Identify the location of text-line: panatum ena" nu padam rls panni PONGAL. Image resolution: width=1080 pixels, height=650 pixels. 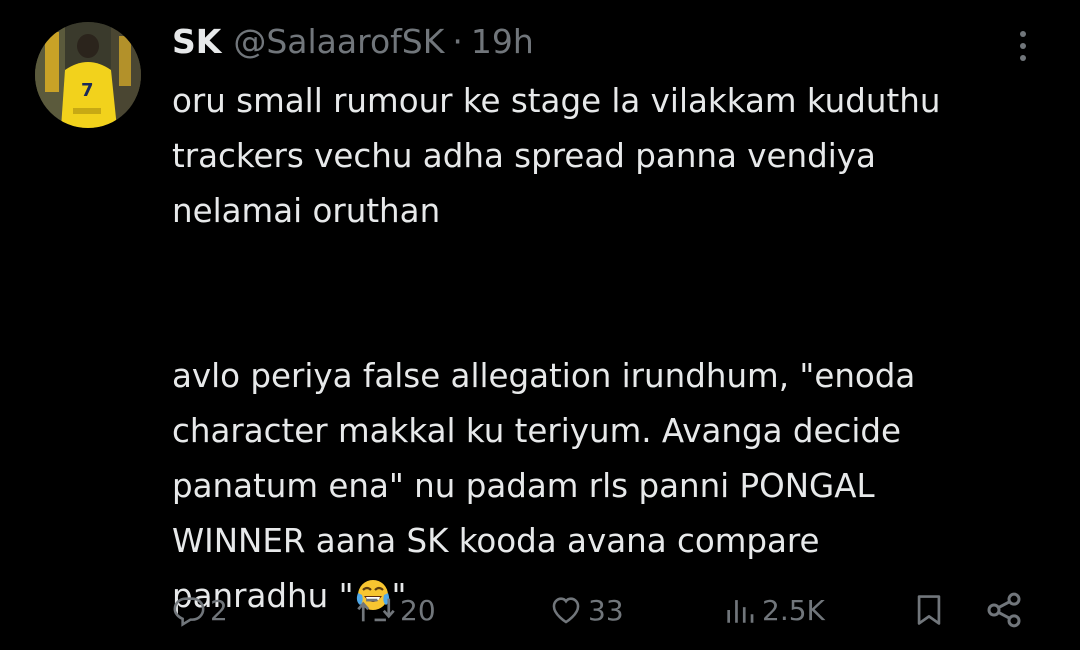
(523, 486).